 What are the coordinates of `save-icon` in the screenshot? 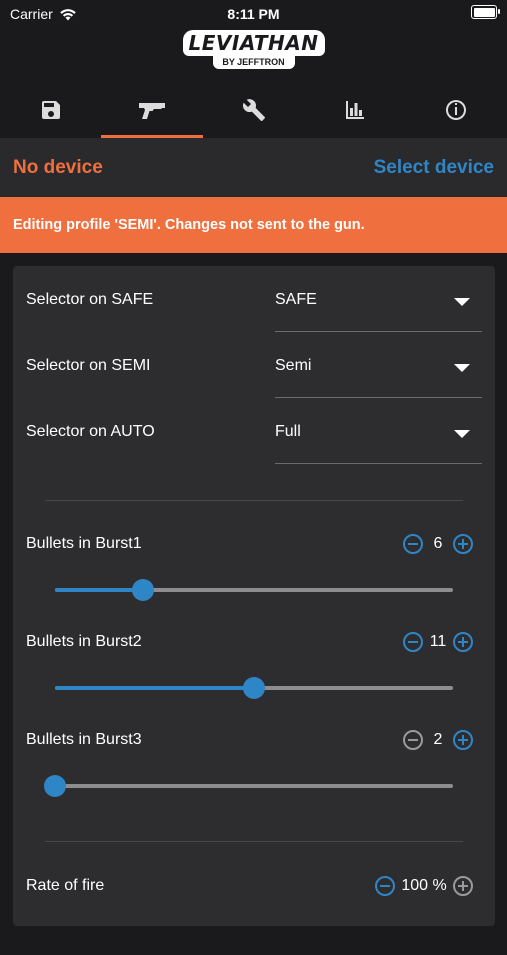 It's located at (50, 110).